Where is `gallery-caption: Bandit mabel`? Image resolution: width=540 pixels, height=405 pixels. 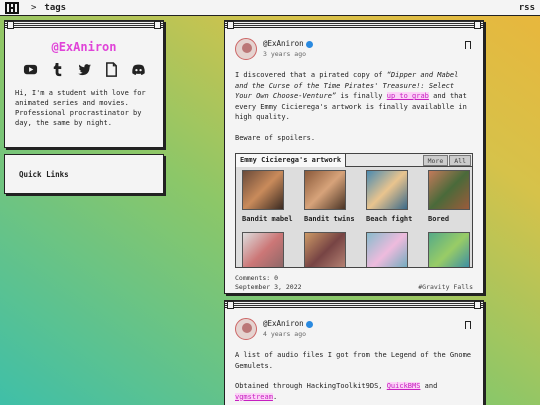 gallery-caption: Bandit mabel is located at coordinates (267, 219).